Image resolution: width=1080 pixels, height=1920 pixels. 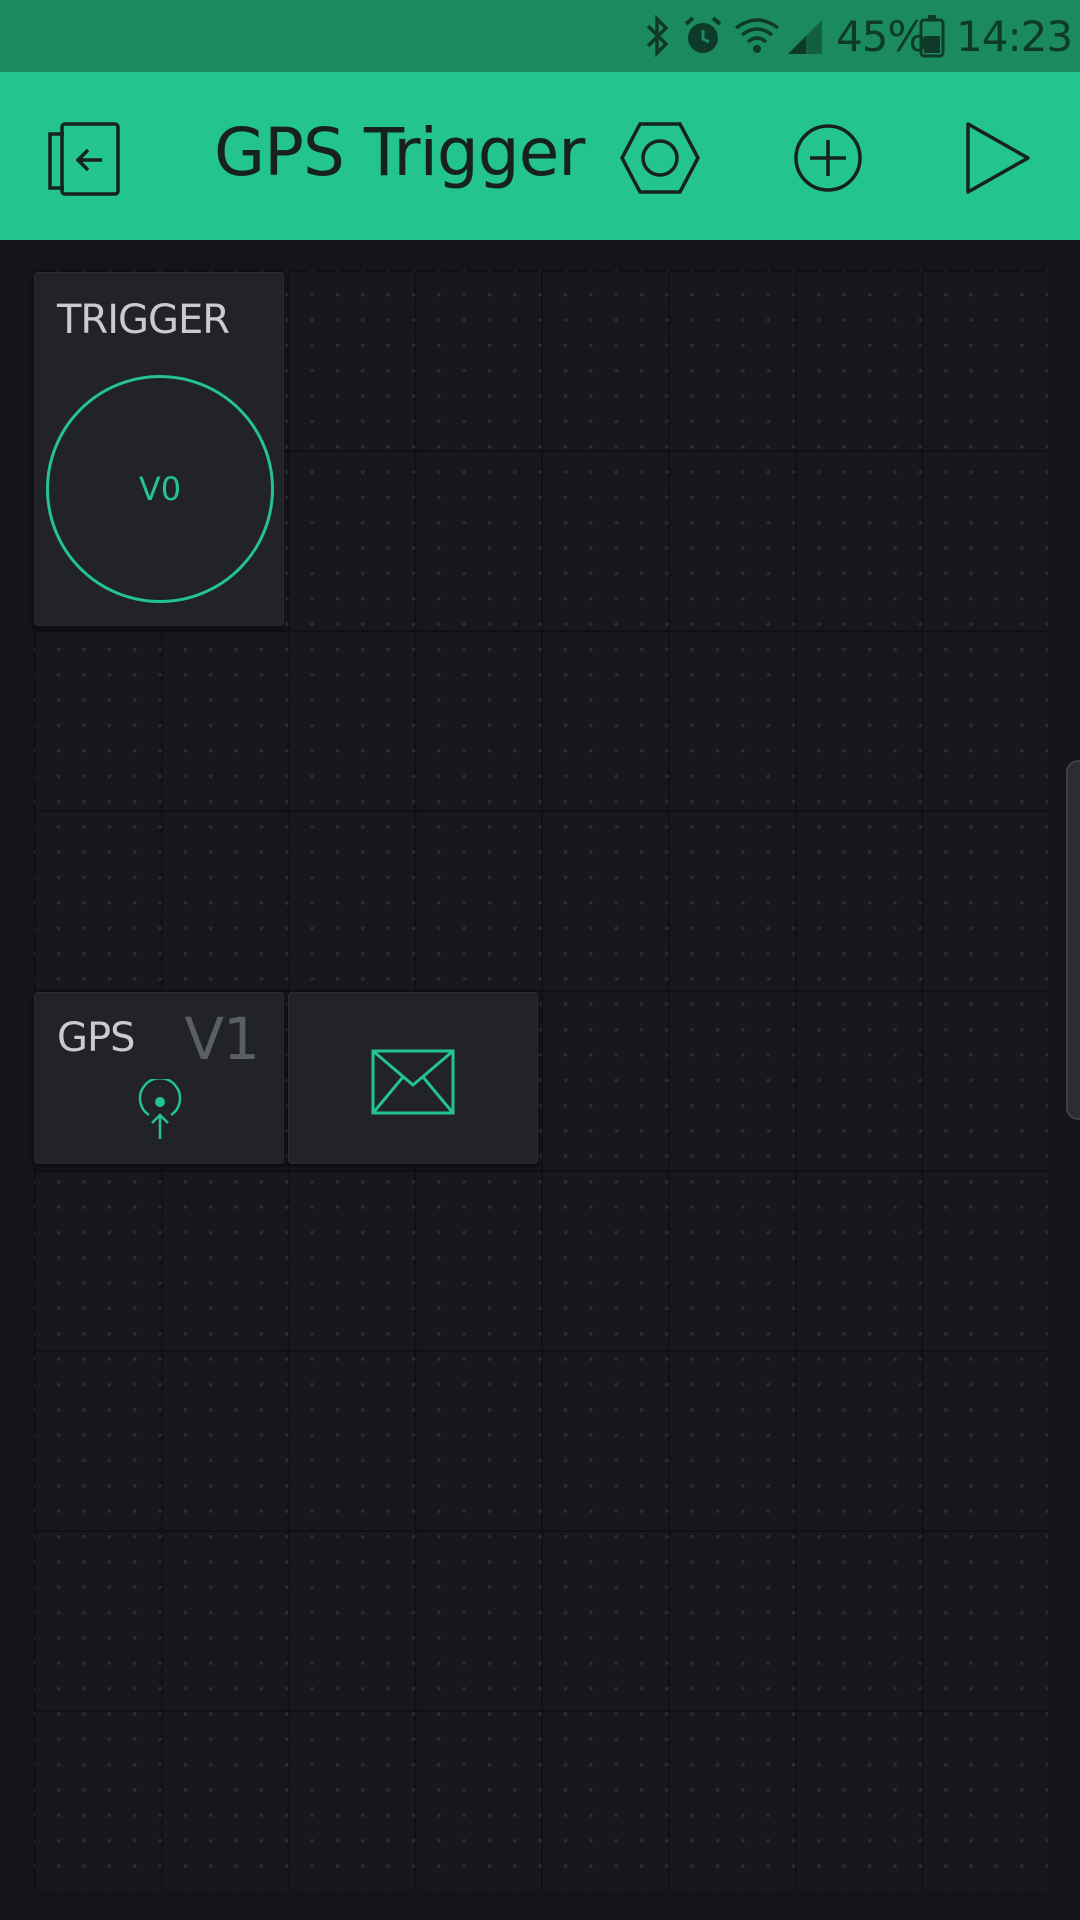 What do you see at coordinates (96, 1038) in the screenshot?
I see `gps-title: GPS` at bounding box center [96, 1038].